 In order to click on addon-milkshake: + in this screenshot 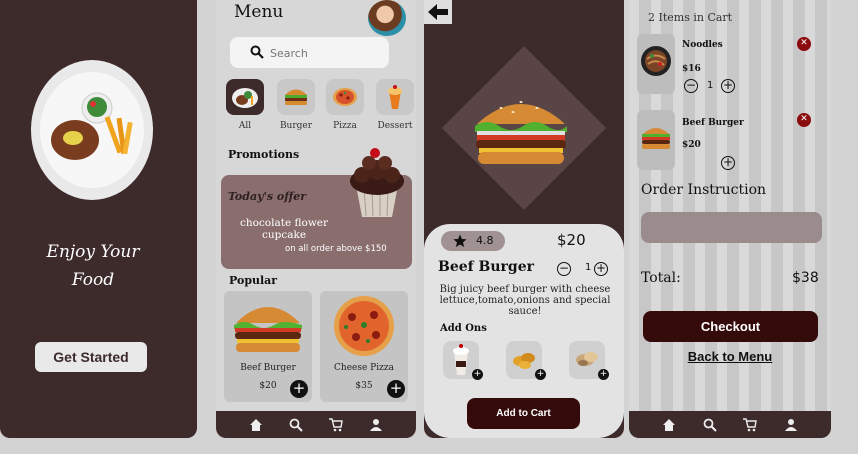, I will do `click(463, 360)`.